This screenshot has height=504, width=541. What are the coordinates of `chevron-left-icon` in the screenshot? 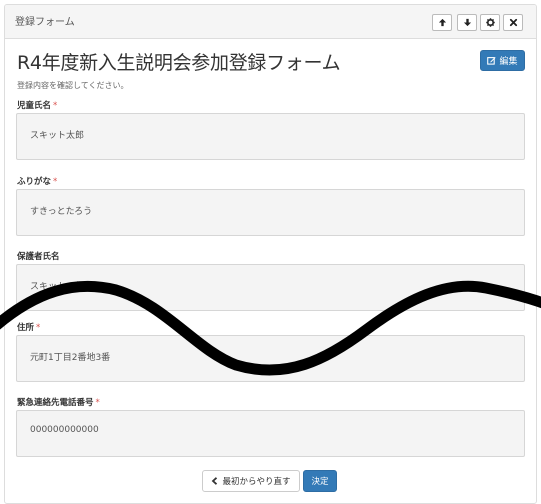 It's located at (215, 481).